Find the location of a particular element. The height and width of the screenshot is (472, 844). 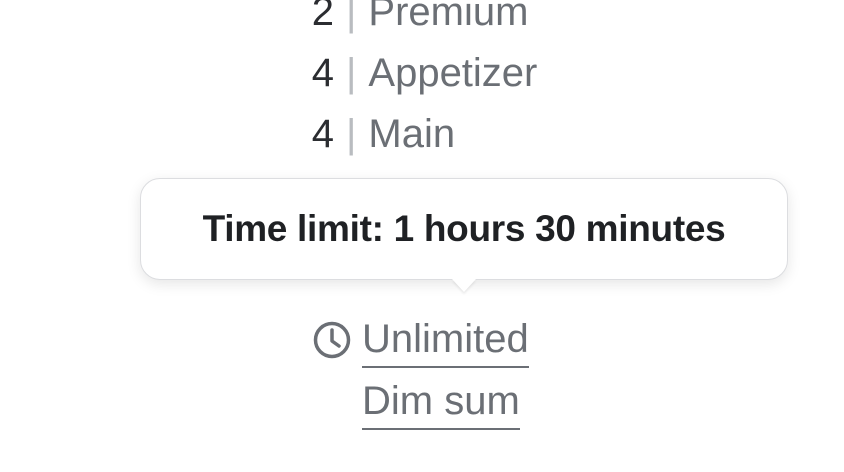

course-name: Main is located at coordinates (412, 134).